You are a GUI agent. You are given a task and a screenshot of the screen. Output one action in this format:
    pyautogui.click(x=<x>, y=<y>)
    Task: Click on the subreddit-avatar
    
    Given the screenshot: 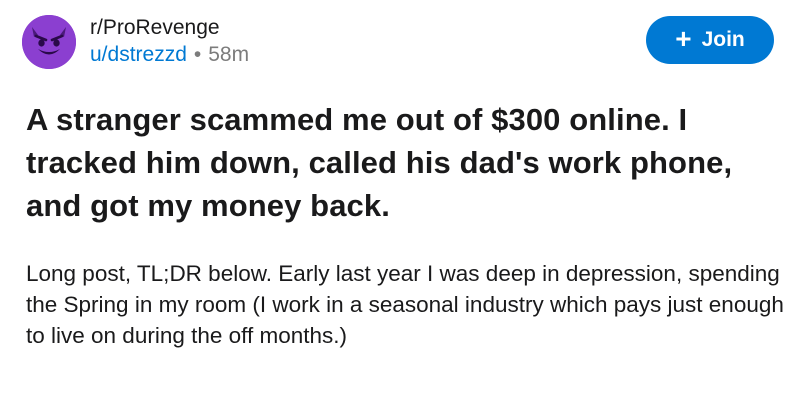 What is the action you would take?
    pyautogui.click(x=49, y=42)
    